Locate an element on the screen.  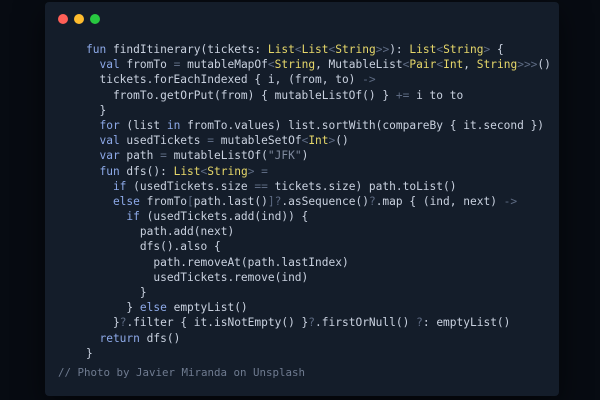
code-token: Int is located at coordinates (453, 65).